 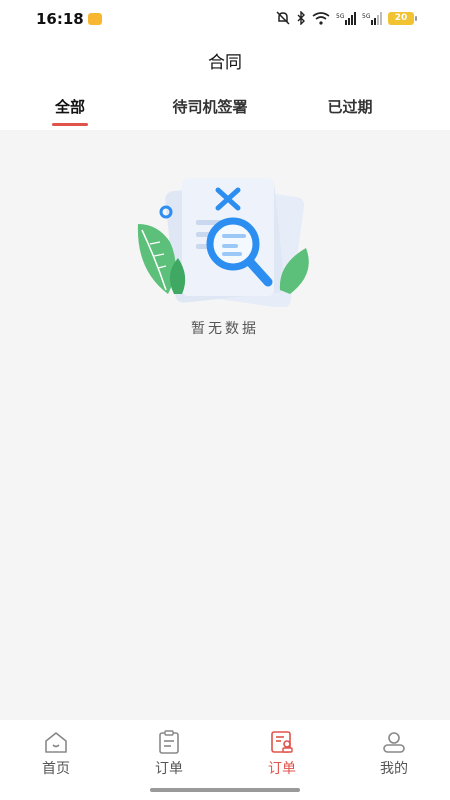 I want to click on nav-contracts: 订单, so click(x=282, y=754).